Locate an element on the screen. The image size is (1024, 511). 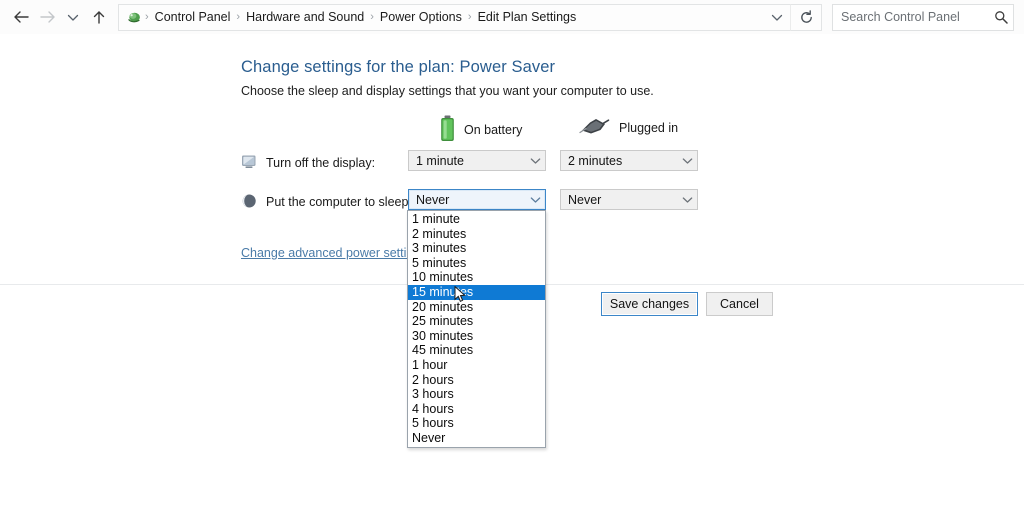
address-dropdown-button is located at coordinates (777, 17).